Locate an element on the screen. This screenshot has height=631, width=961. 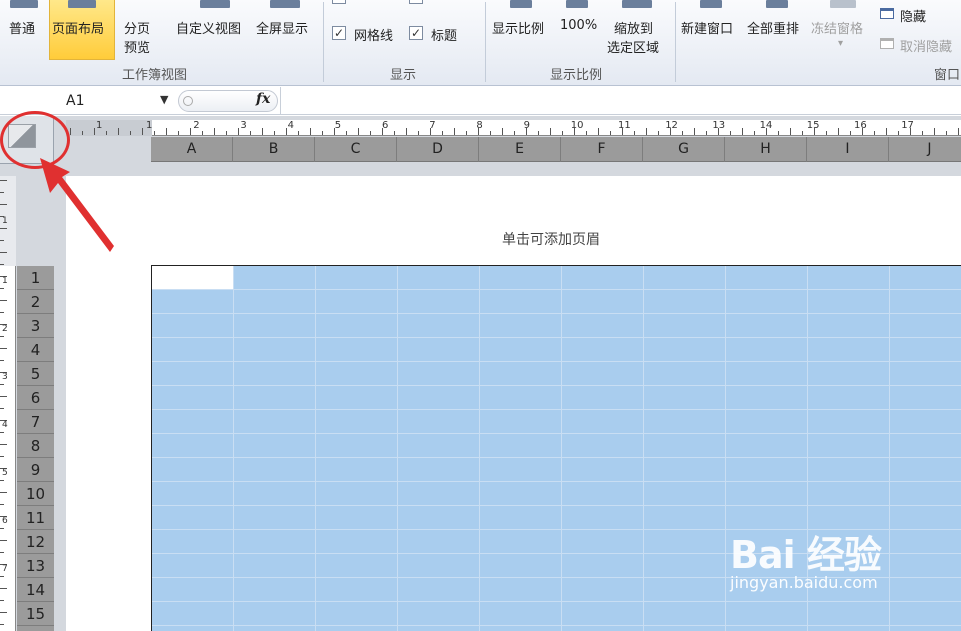
formula-bar-checkbox-partial is located at coordinates (416, 2).